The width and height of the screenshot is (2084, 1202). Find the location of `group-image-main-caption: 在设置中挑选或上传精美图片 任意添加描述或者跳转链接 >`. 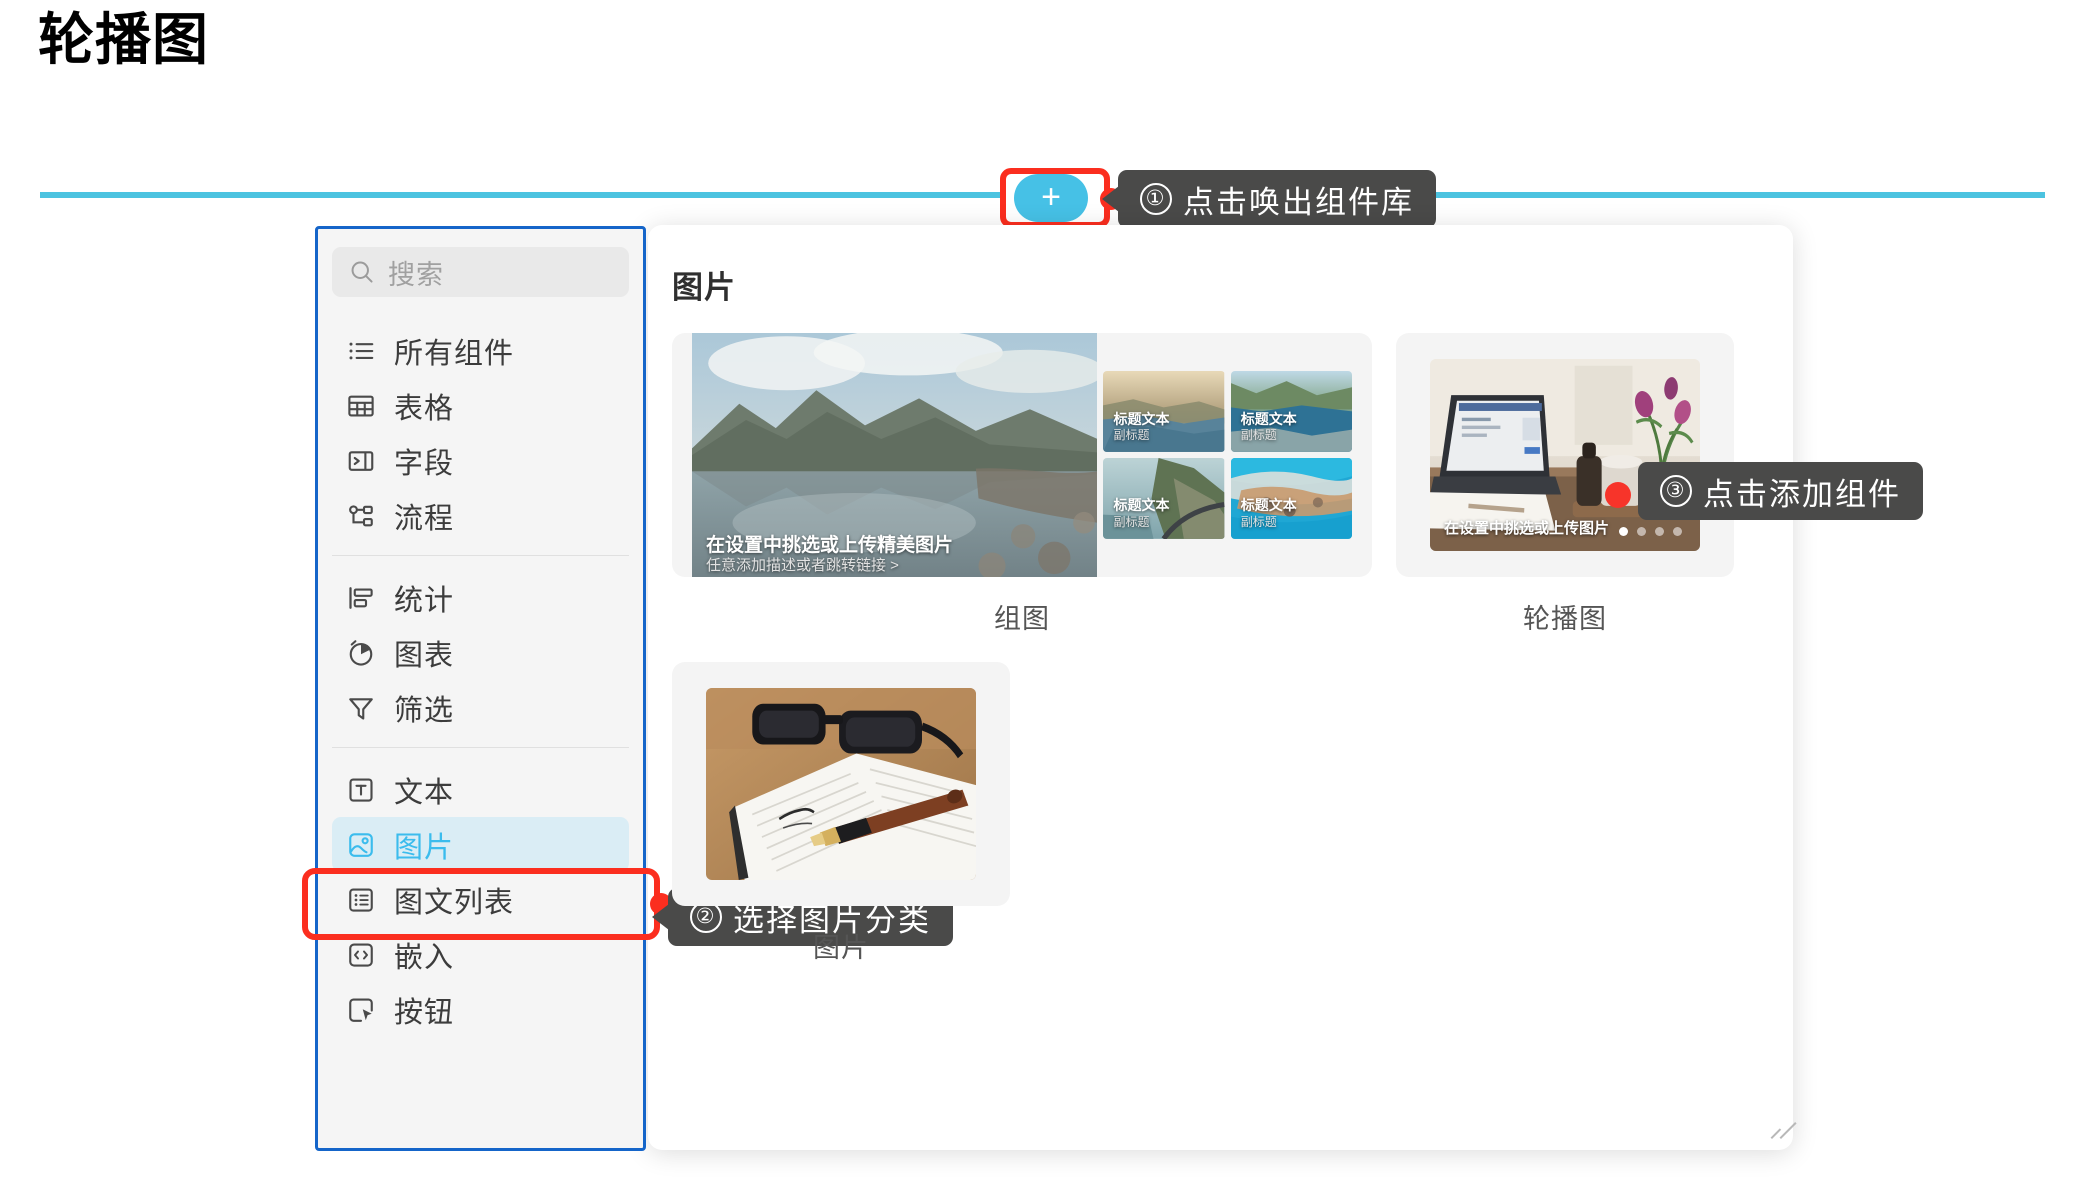

group-image-main-caption: 在设置中挑选或上传精美图片 任意添加描述或者跳转链接 > is located at coordinates (830, 554).